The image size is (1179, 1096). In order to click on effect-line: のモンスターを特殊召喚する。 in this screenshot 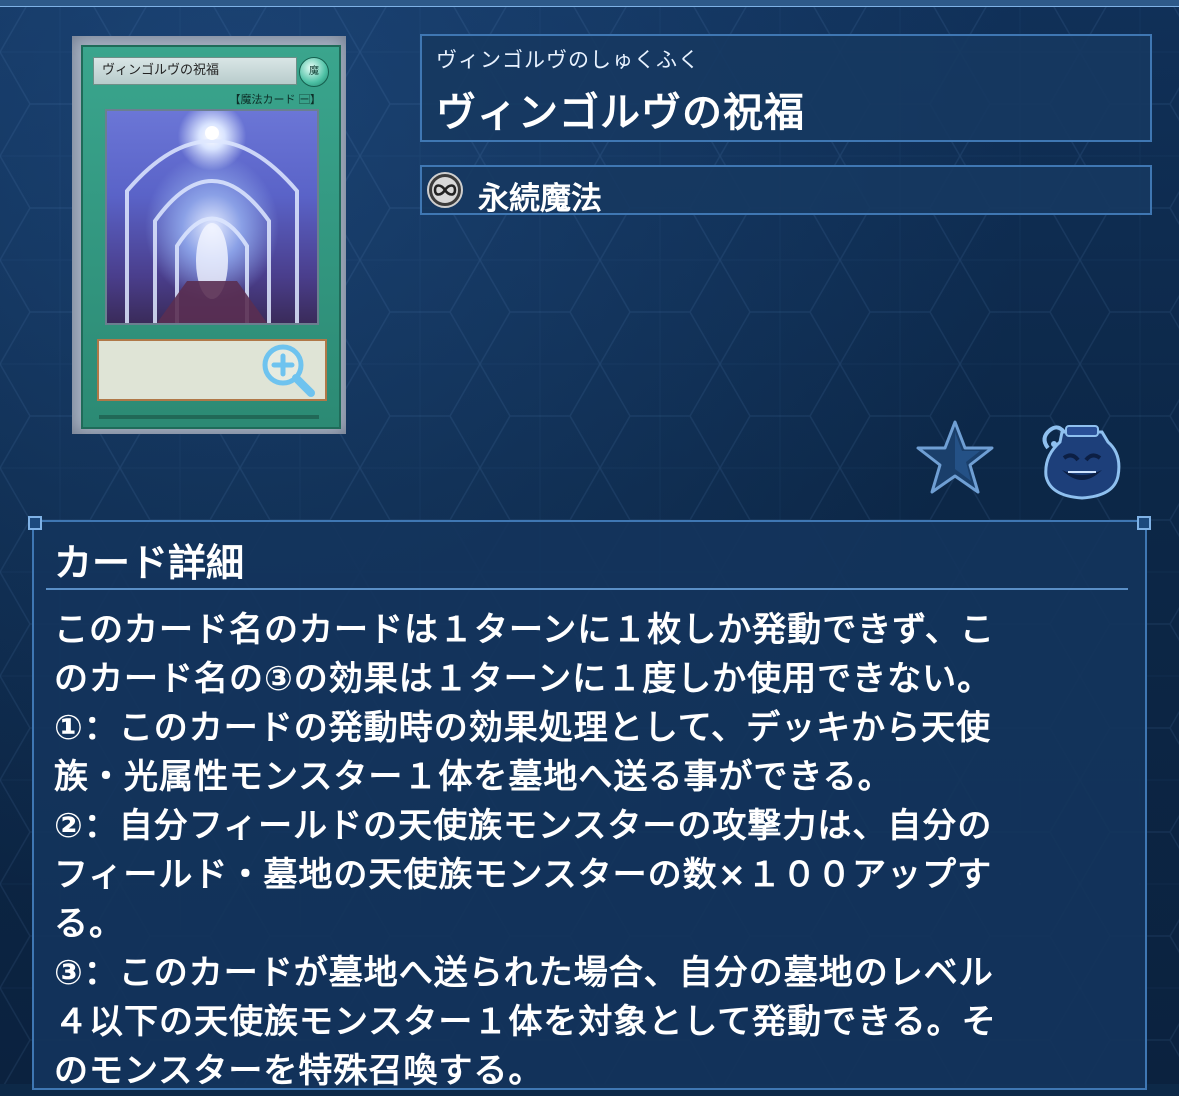, I will do `click(299, 1071)`.